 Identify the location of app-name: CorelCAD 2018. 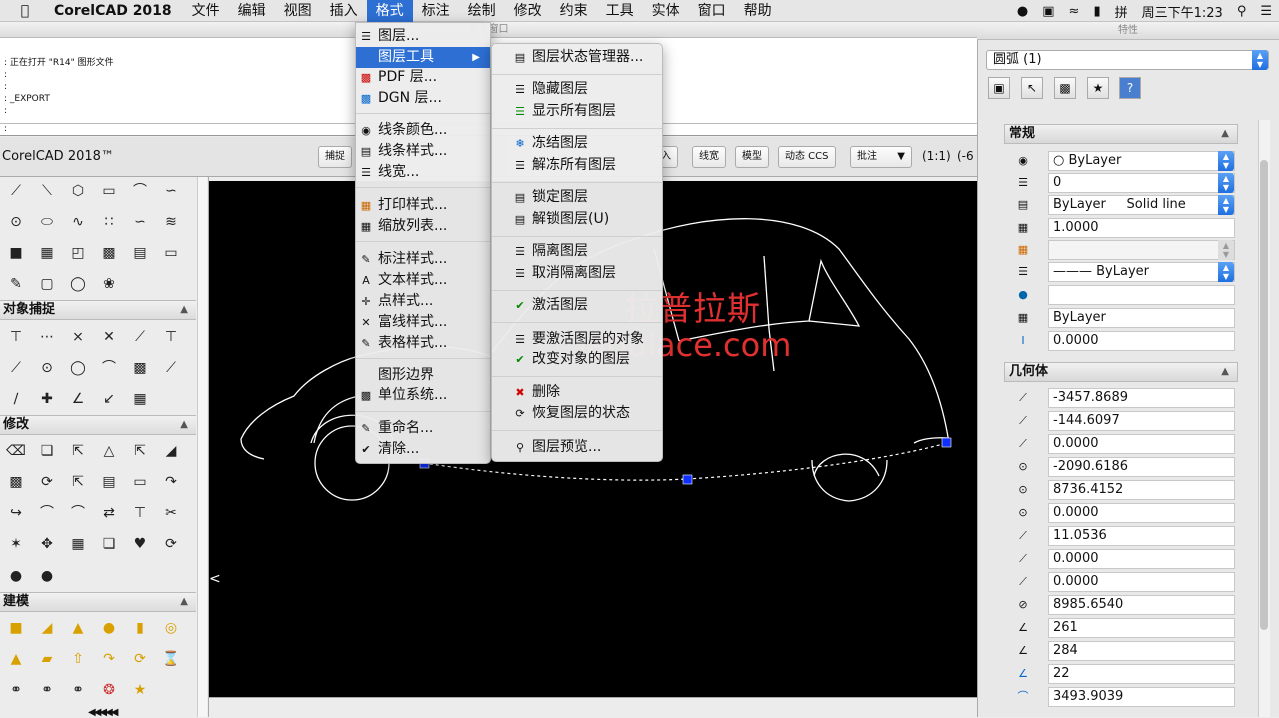
(113, 11).